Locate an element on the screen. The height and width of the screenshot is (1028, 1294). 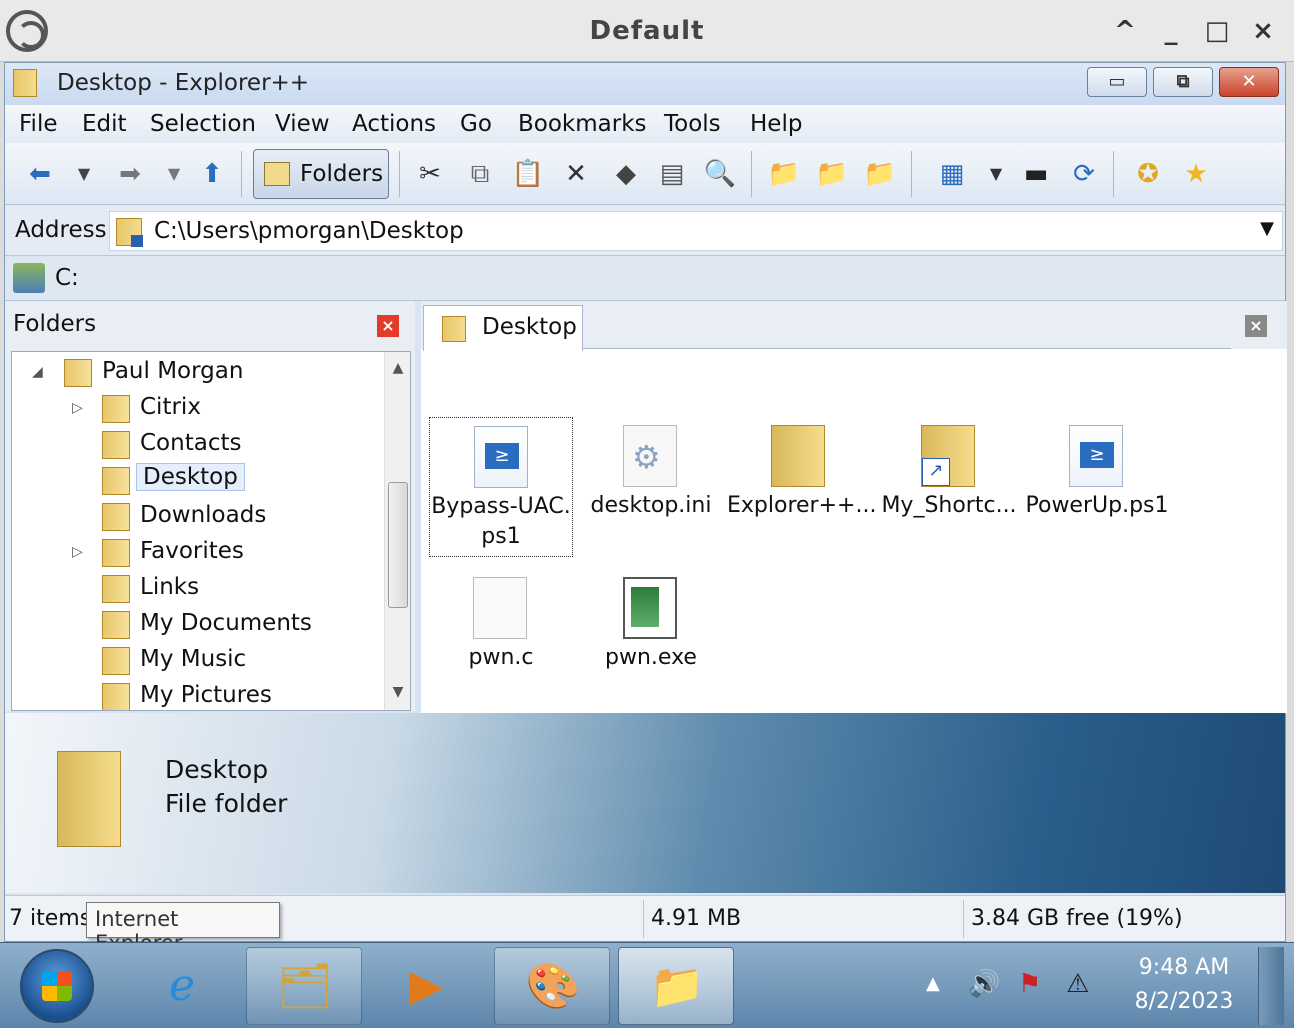
network-warning-icon: ⚠ is located at coordinates (1077, 984).